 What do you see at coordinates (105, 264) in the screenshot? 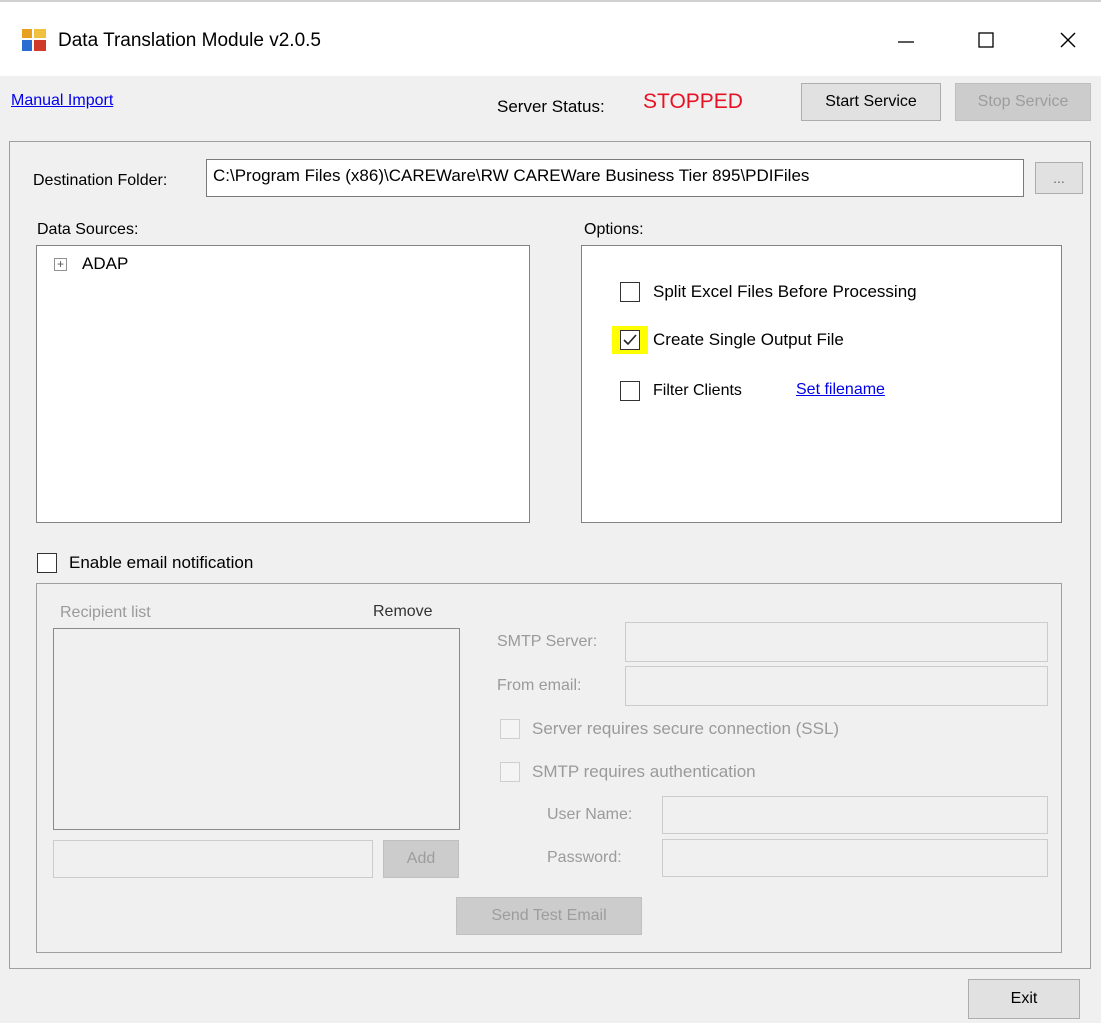
I see `tree-item-adap: ADAP` at bounding box center [105, 264].